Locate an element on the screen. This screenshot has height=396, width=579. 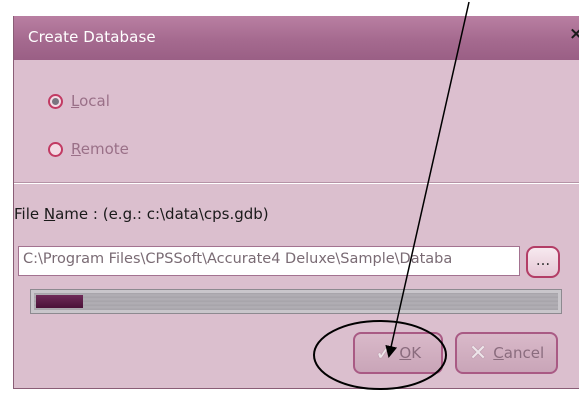
progress-bar is located at coordinates (296, 301).